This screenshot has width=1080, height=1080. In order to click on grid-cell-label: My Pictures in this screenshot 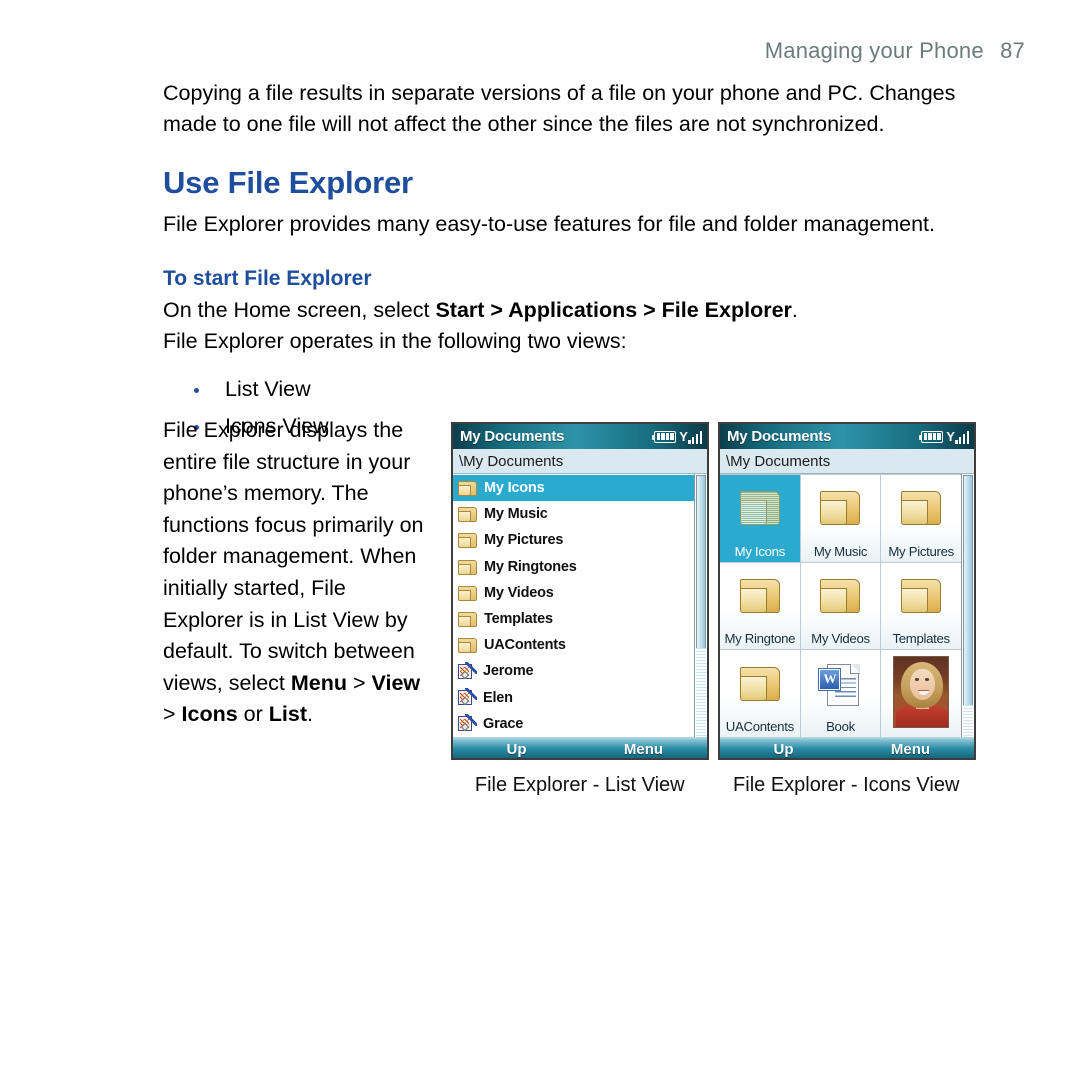, I will do `click(921, 551)`.